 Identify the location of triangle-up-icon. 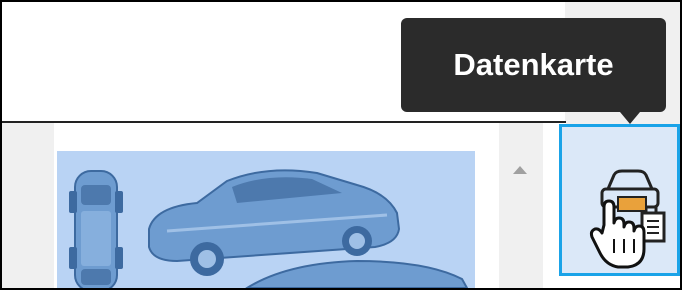
(520, 170).